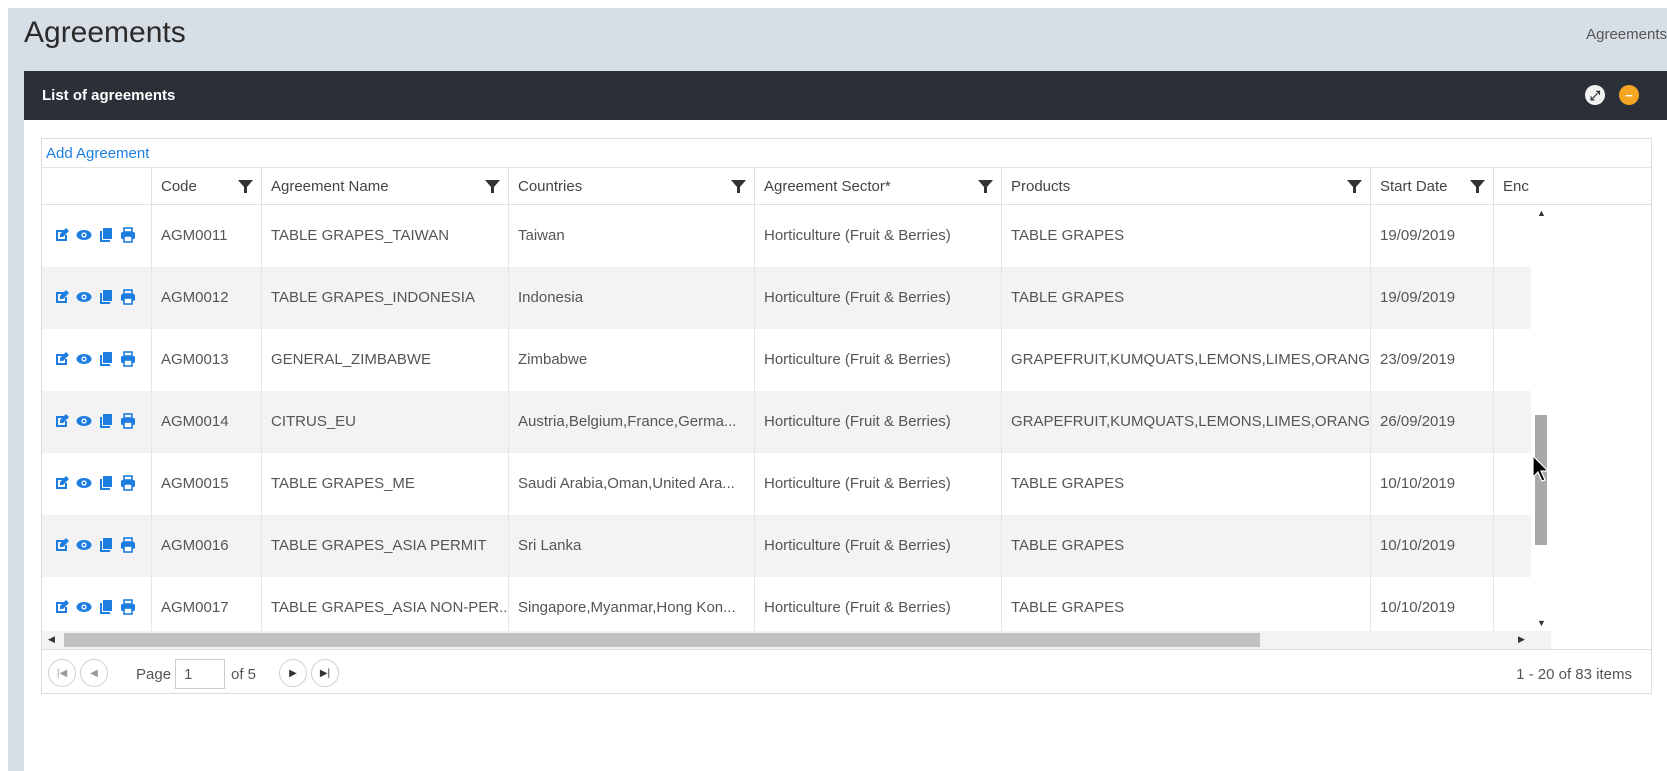  Describe the element at coordinates (662, 640) in the screenshot. I see `horizontal-scroll-thumb` at that location.